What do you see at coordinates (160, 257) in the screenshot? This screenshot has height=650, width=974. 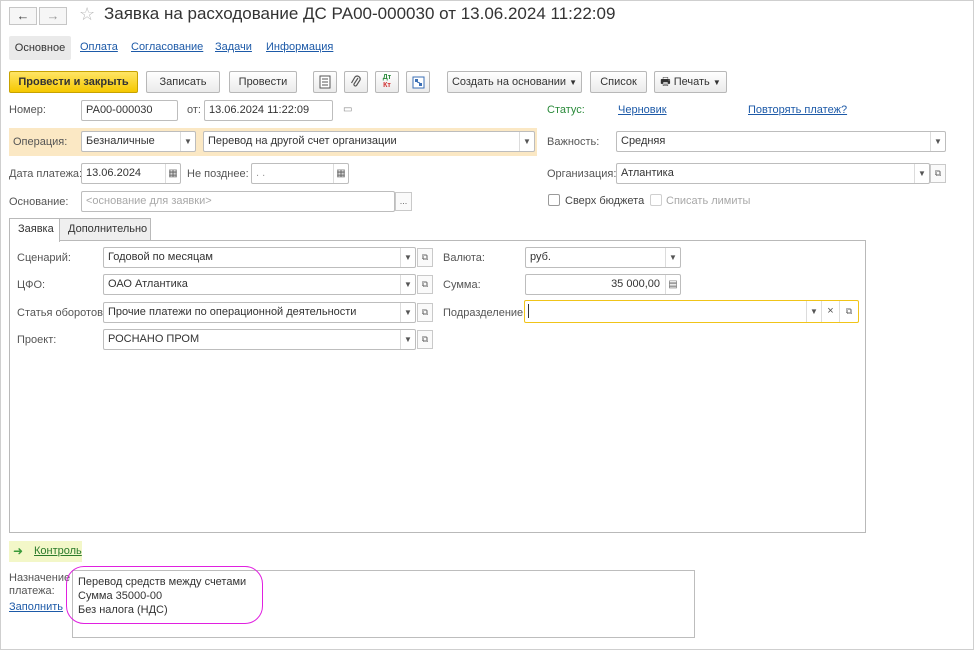 I see `scenario-value: Годовой по месяцам` at bounding box center [160, 257].